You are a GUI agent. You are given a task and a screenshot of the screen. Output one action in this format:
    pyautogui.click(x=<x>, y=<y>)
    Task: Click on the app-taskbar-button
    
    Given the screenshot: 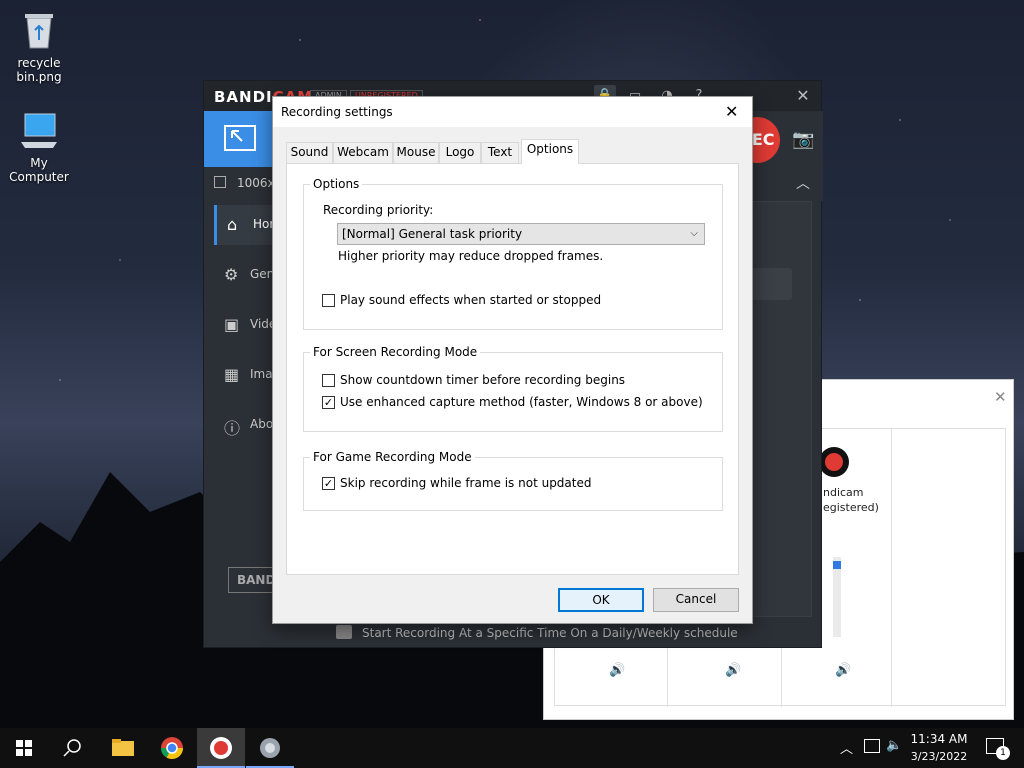 What is the action you would take?
    pyautogui.click(x=270, y=748)
    